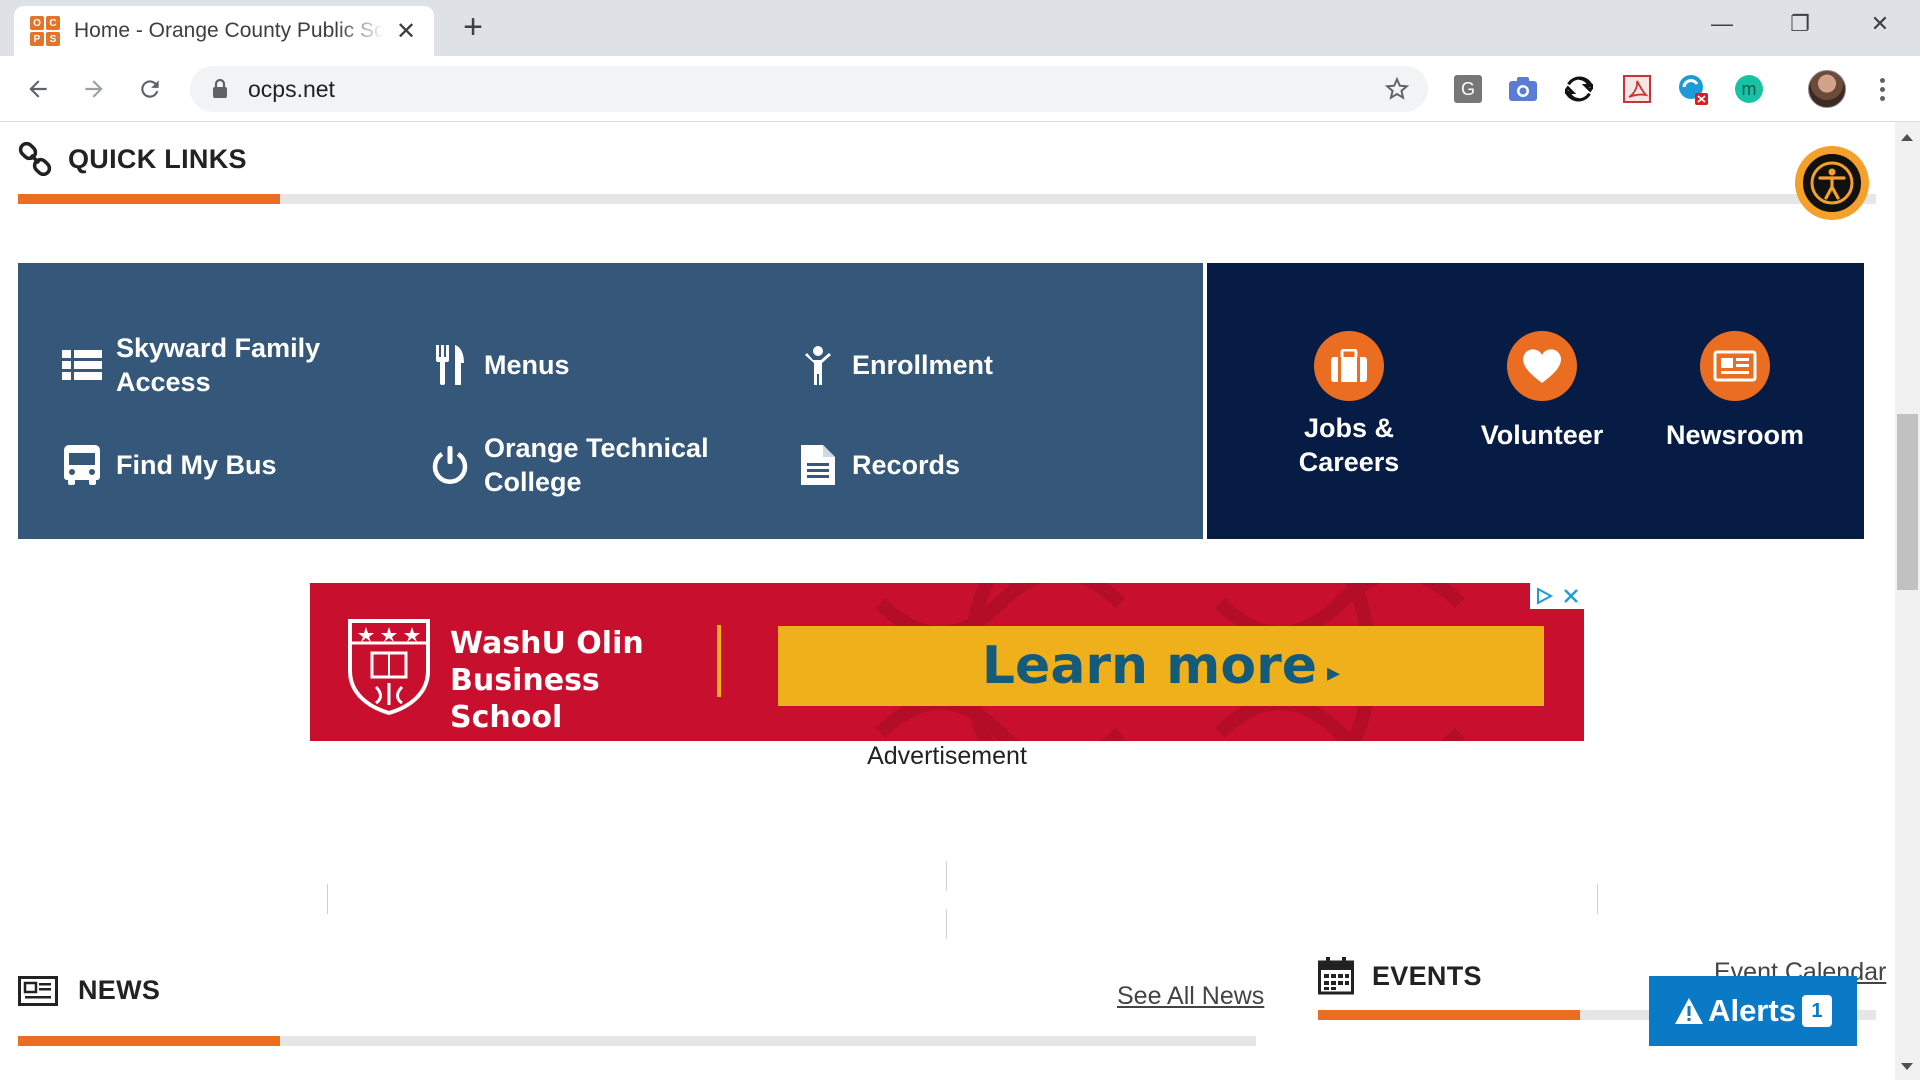  I want to click on quick-link-menus: Menus, so click(499, 365).